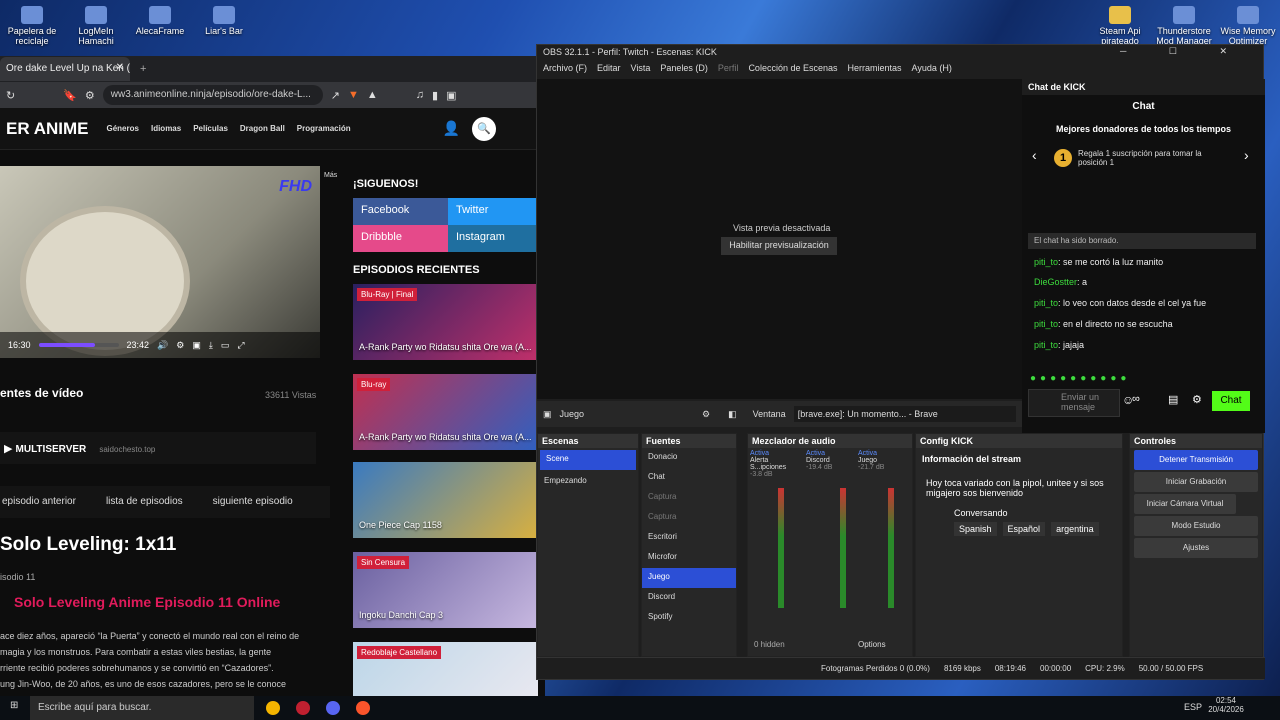  Describe the element at coordinates (1185, 504) in the screenshot. I see `start-virtual-camera-button: Iniciar Cámara Virtual` at that location.